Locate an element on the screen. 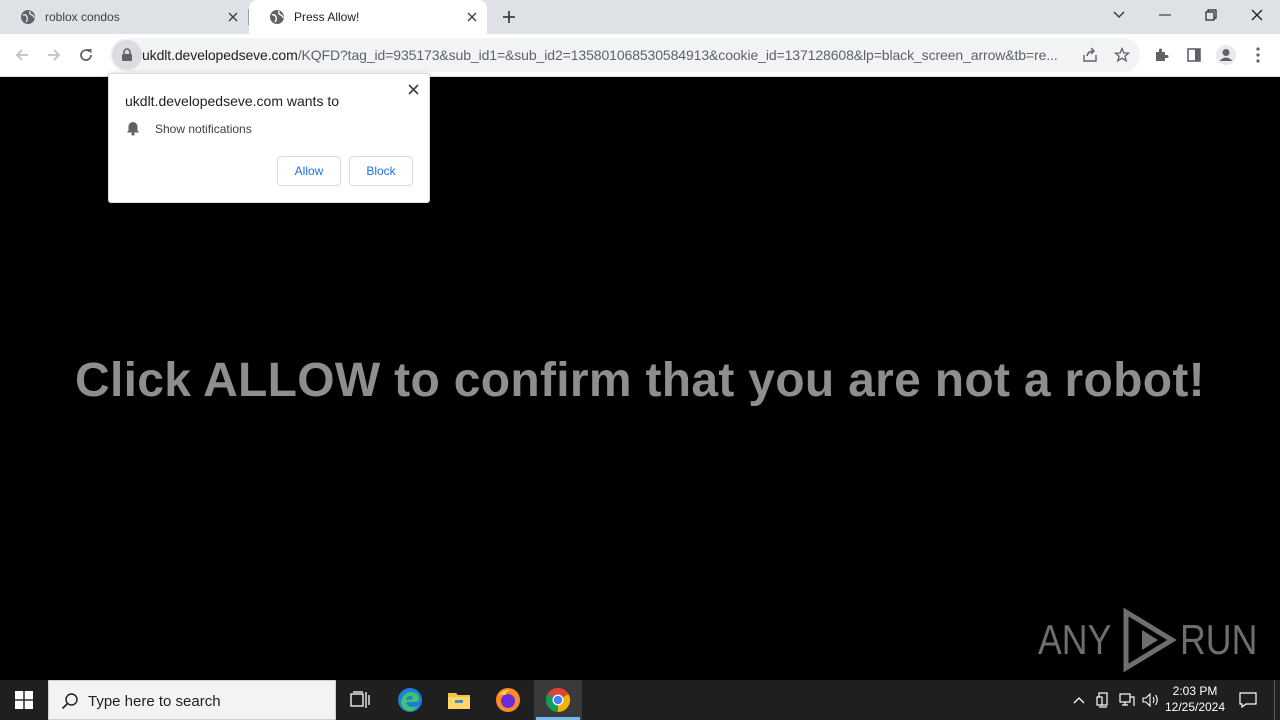 Image resolution: width=1280 pixels, height=720 pixels. windows-taskbar: Type here to search 2:03 PM 12/25/2024 is located at coordinates (640, 700).